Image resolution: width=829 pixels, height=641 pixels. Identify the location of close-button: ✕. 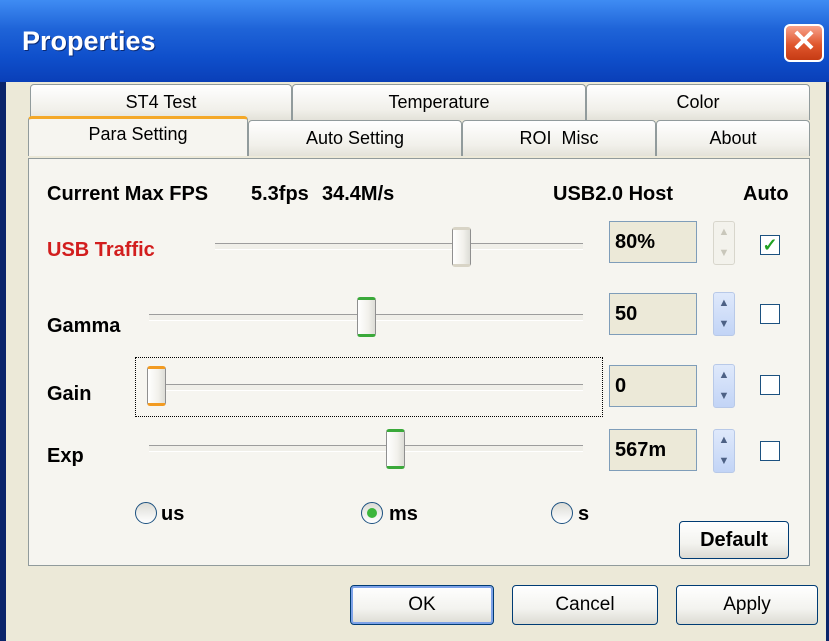
(804, 43).